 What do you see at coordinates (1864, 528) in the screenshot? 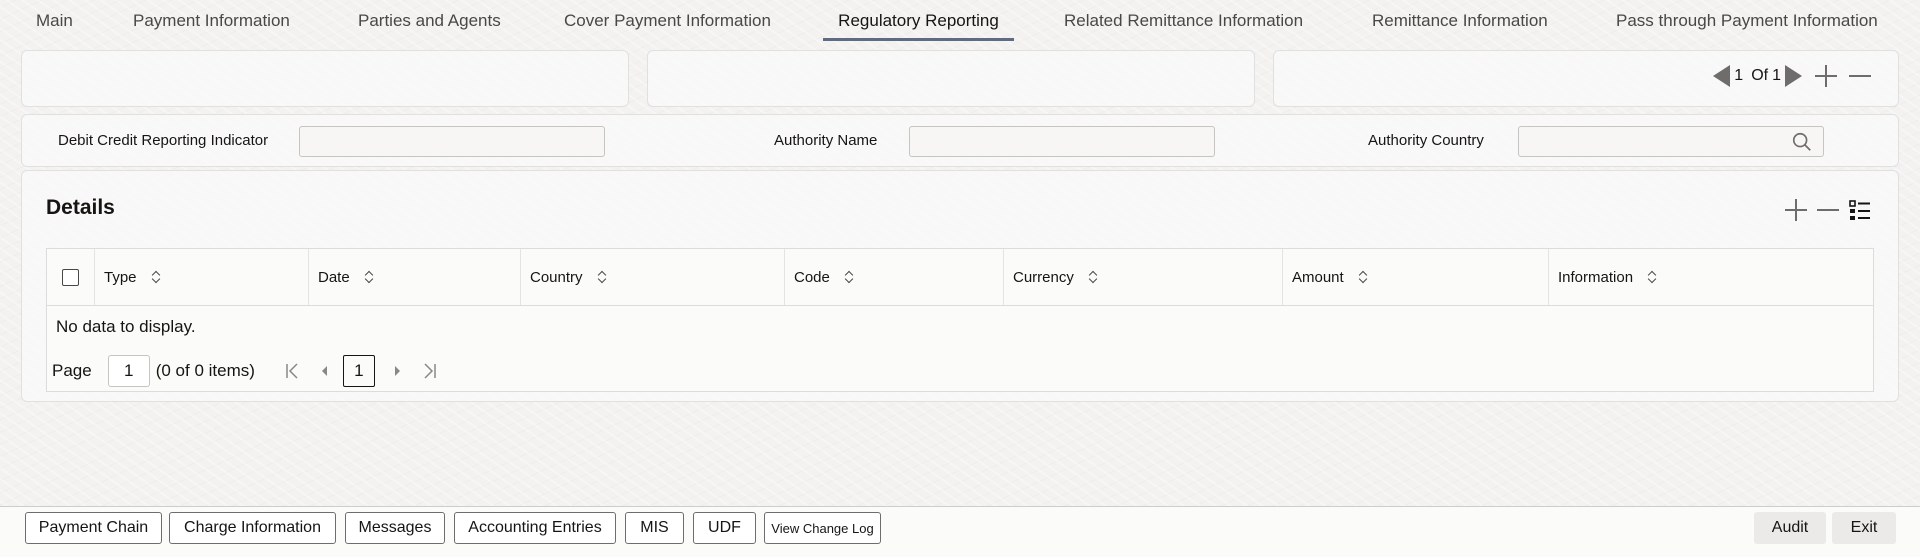
I see `exit-button: Exit` at bounding box center [1864, 528].